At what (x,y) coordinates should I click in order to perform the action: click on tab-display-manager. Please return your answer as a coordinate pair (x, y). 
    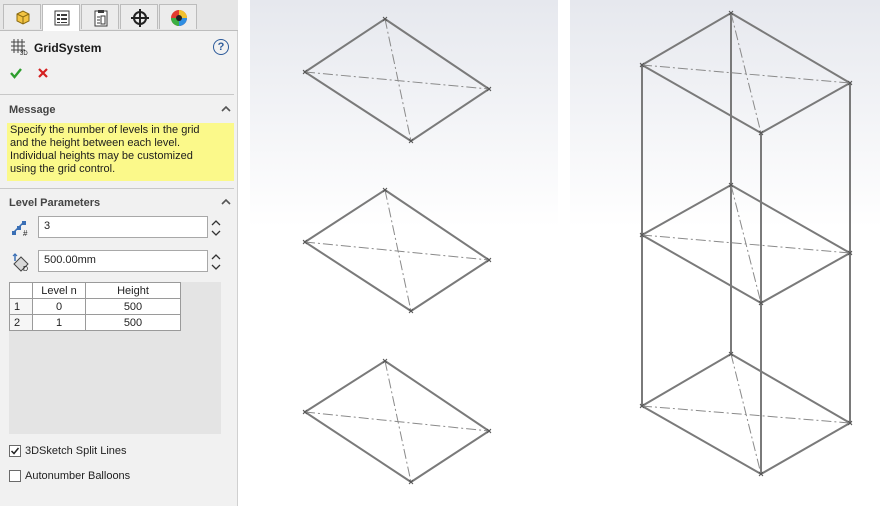
    Looking at the image, I should click on (178, 16).